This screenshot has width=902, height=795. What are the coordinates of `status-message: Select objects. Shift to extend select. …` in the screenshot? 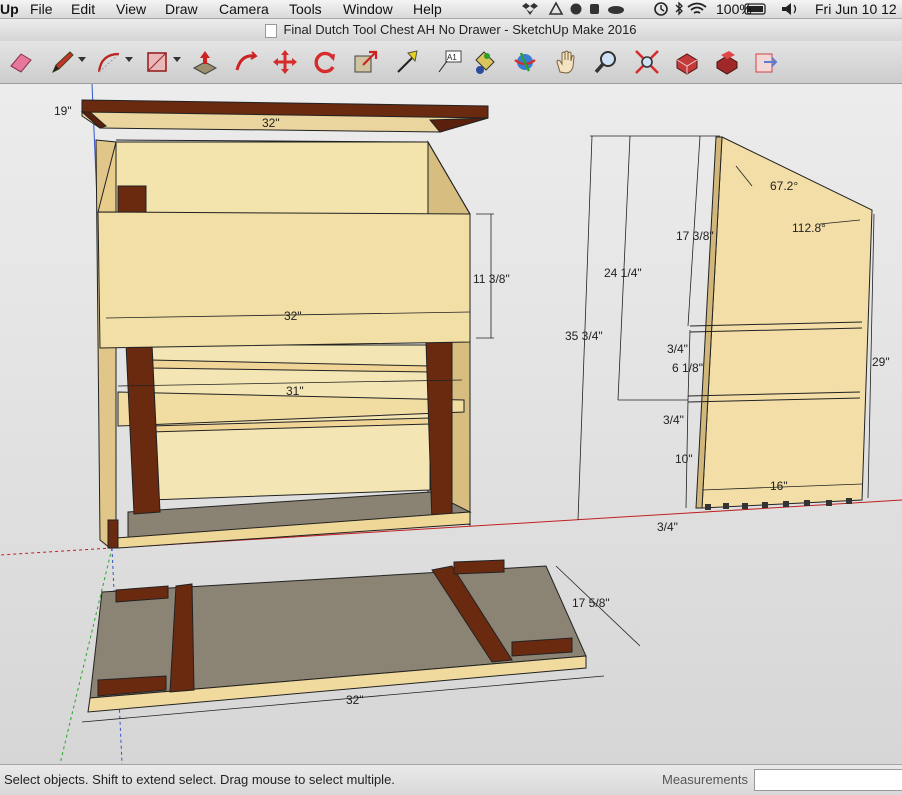 It's located at (199, 779).